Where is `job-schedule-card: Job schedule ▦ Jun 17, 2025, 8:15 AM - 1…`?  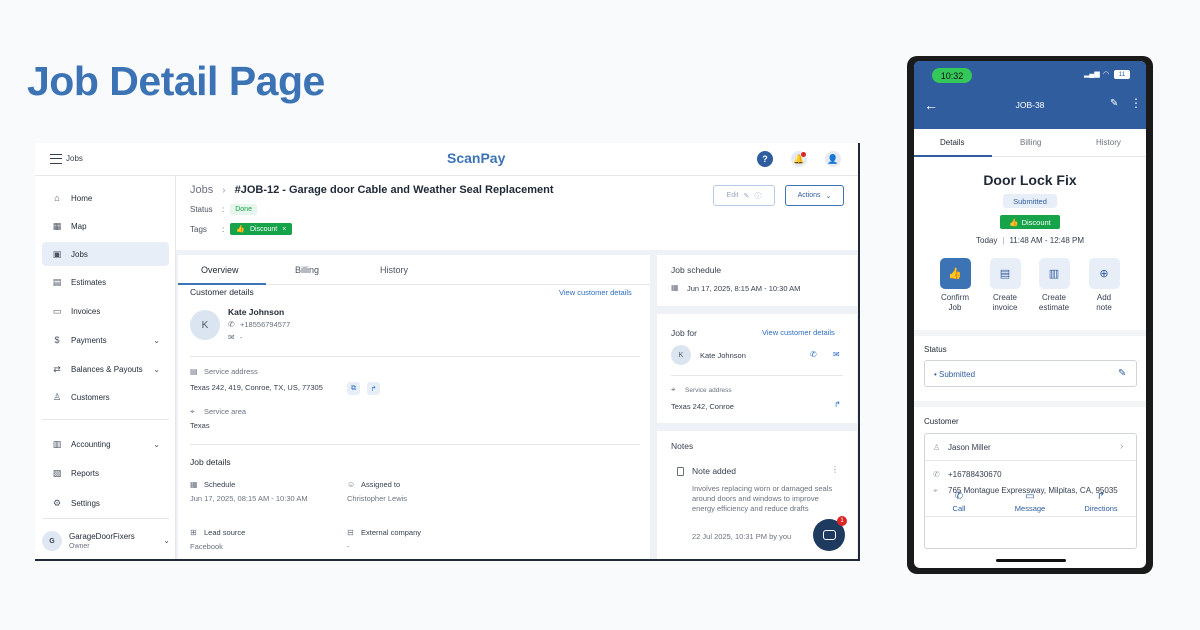
job-schedule-card: Job schedule ▦ Jun 17, 2025, 8:15 AM - 1… is located at coordinates (757, 280).